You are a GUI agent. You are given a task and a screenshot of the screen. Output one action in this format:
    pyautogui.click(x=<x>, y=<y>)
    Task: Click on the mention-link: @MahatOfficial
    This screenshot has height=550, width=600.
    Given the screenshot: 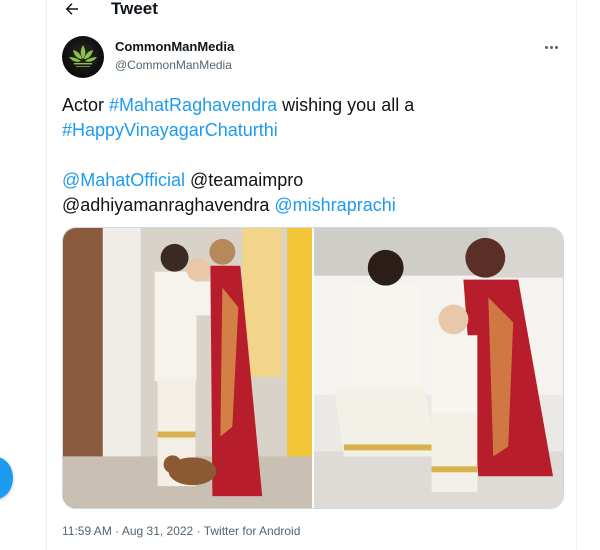 What is the action you would take?
    pyautogui.click(x=123, y=180)
    